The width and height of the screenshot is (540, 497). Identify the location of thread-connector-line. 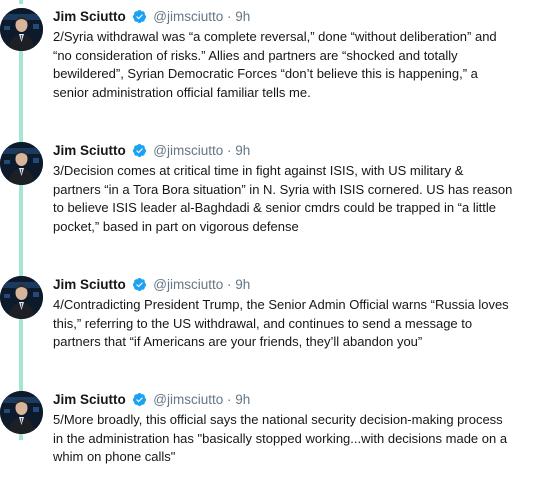
(21, 240).